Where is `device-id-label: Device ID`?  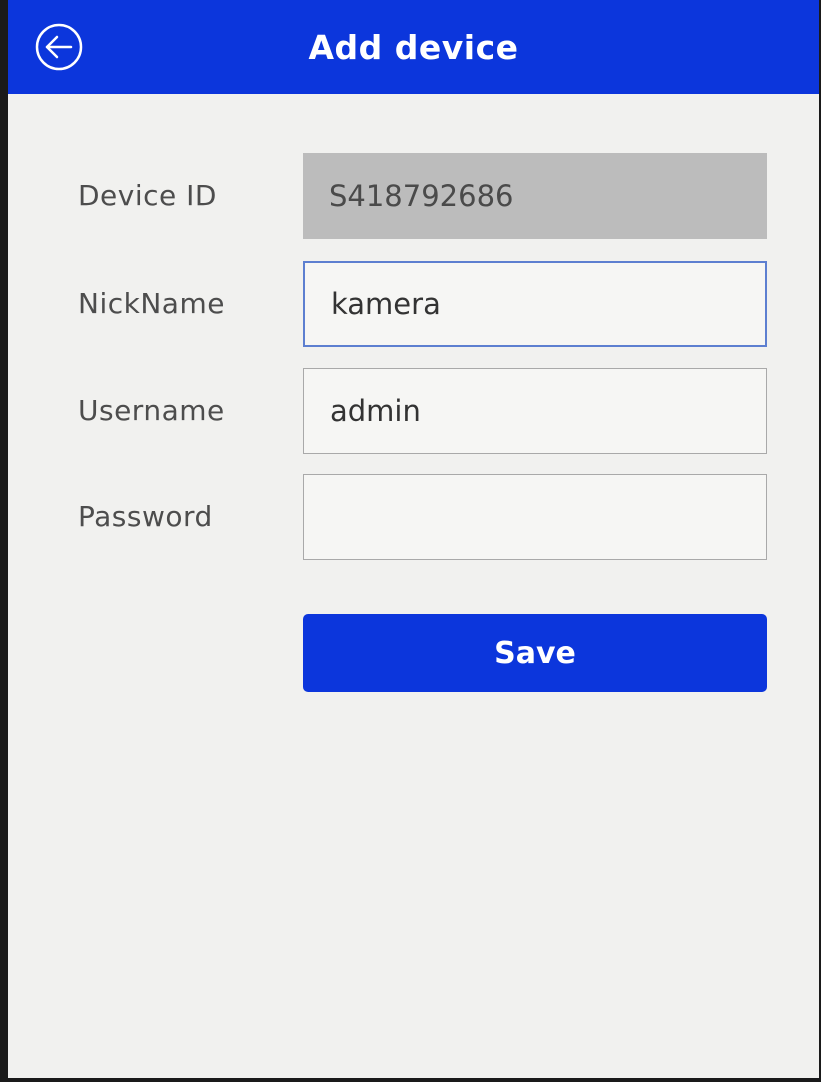
device-id-label: Device ID is located at coordinates (147, 195).